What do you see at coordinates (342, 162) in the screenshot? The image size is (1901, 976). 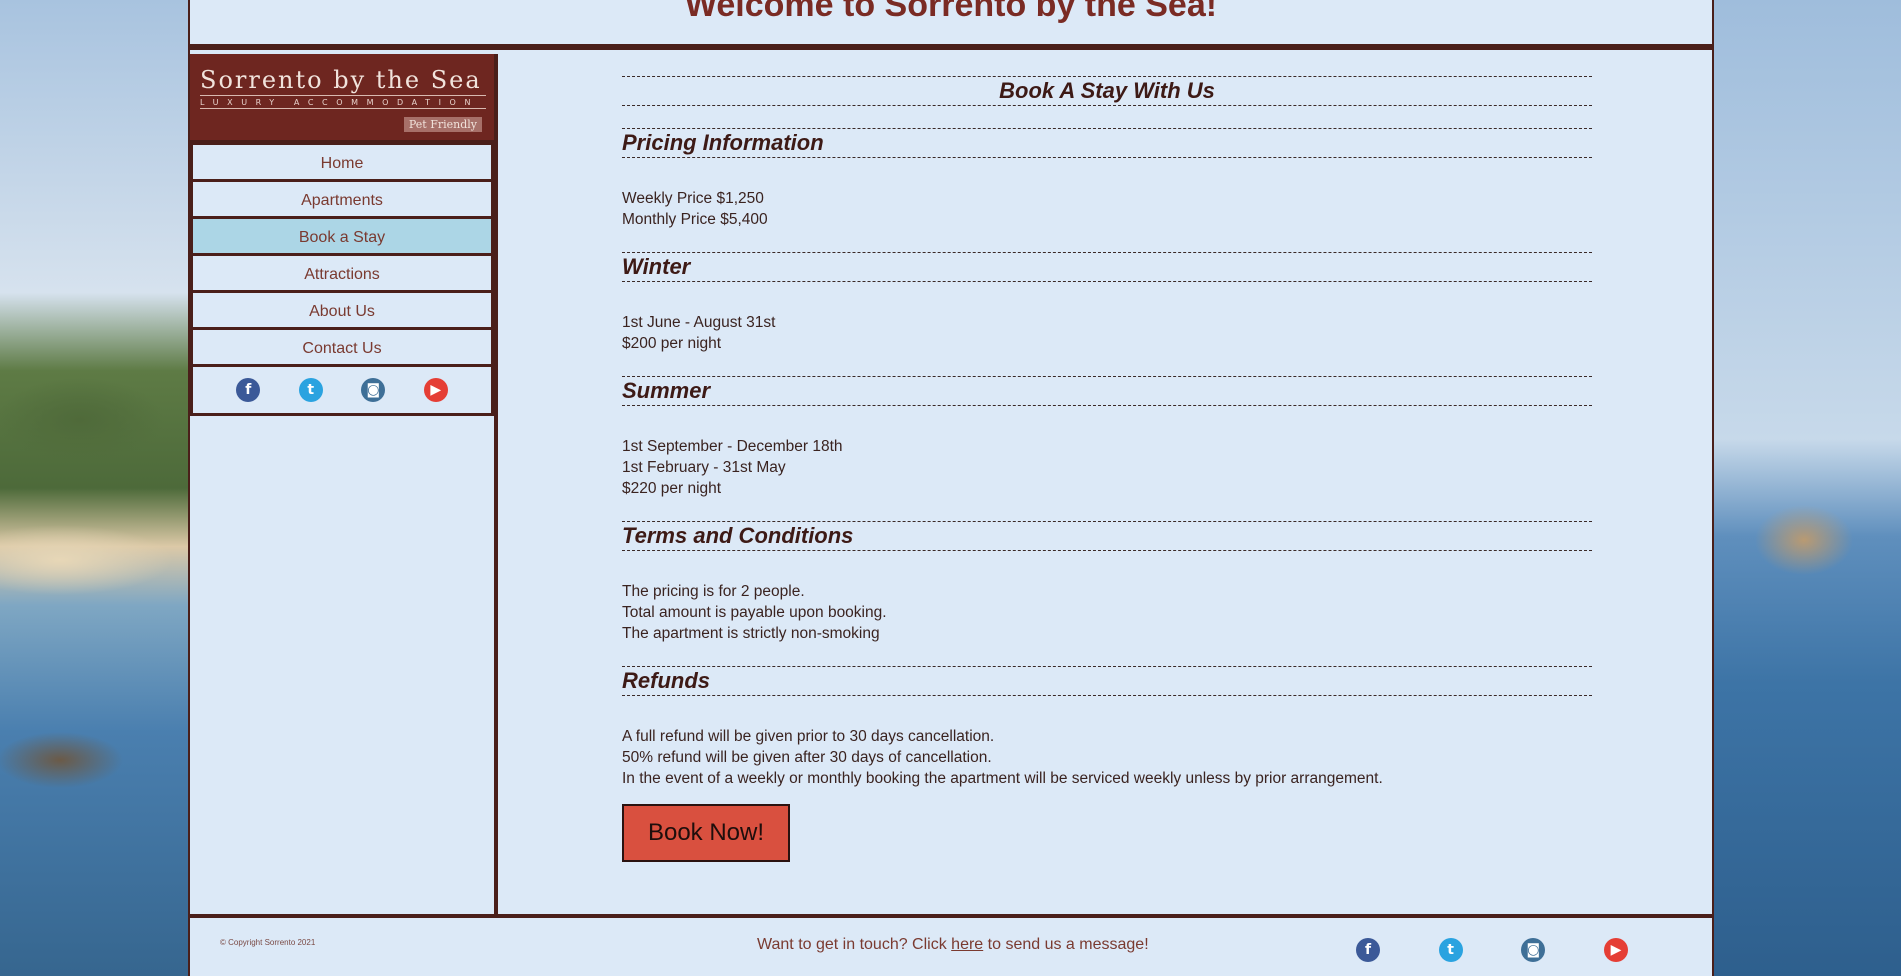 I see `nav-item-home: Home` at bounding box center [342, 162].